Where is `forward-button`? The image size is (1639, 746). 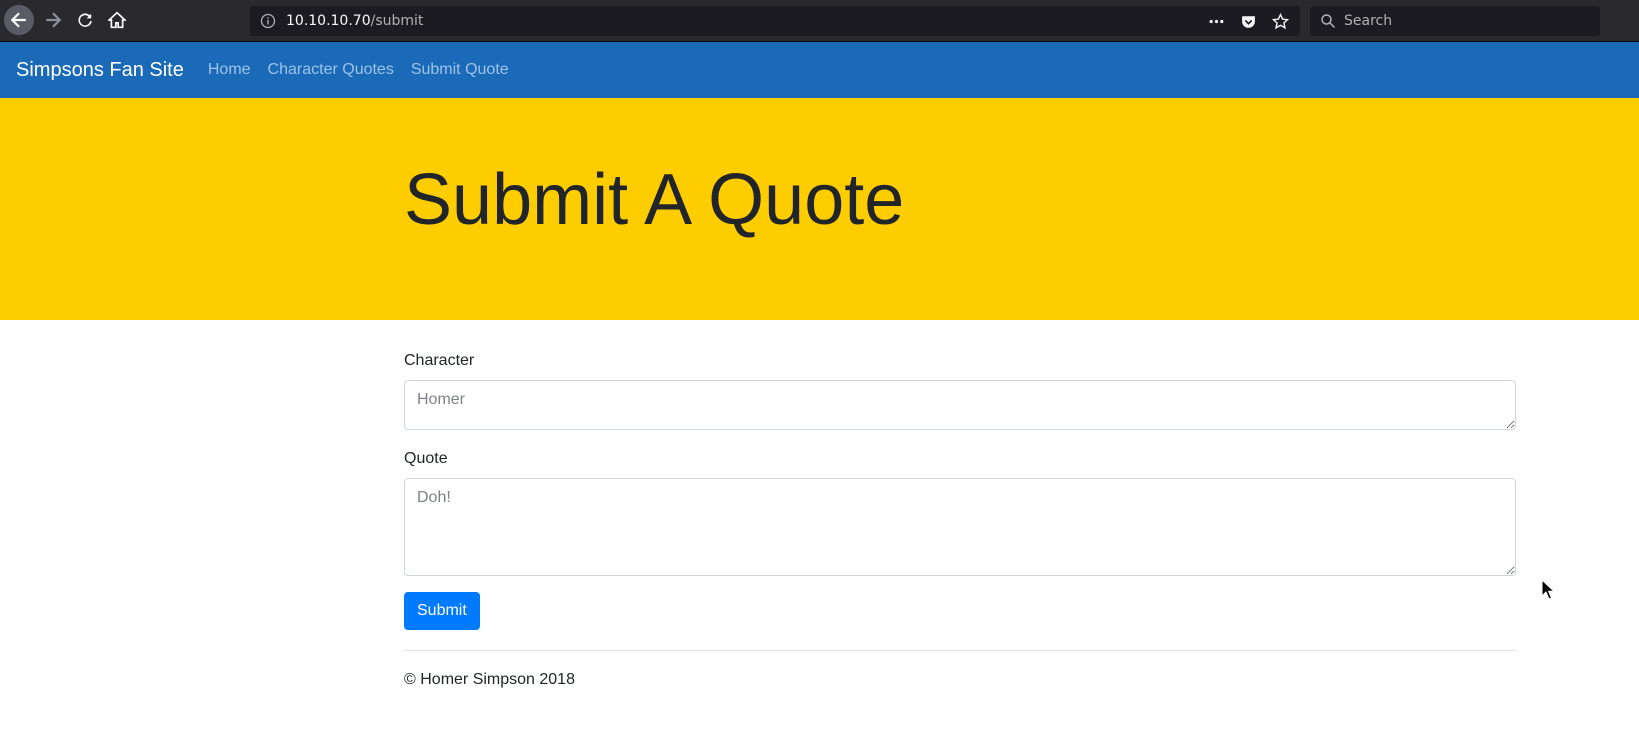
forward-button is located at coordinates (53, 20).